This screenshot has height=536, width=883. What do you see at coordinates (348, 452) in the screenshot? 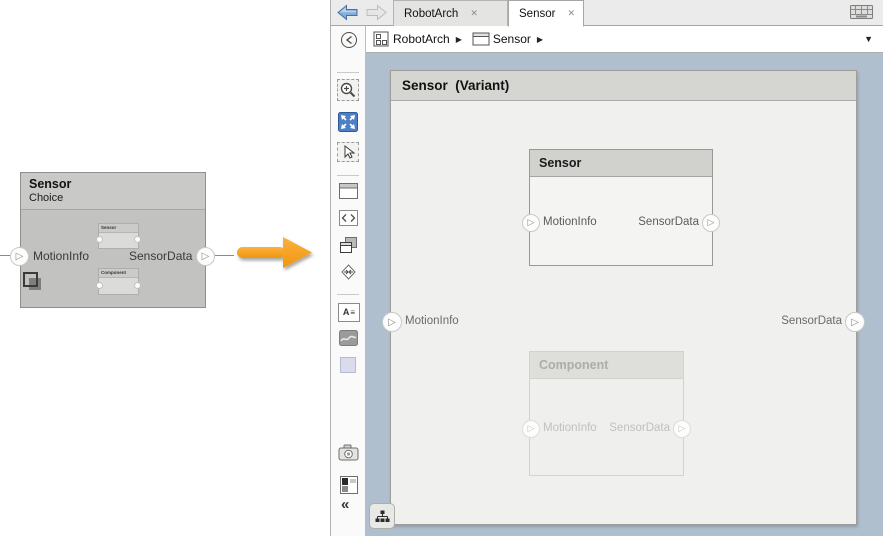
I see `screenshot-camera-icon` at bounding box center [348, 452].